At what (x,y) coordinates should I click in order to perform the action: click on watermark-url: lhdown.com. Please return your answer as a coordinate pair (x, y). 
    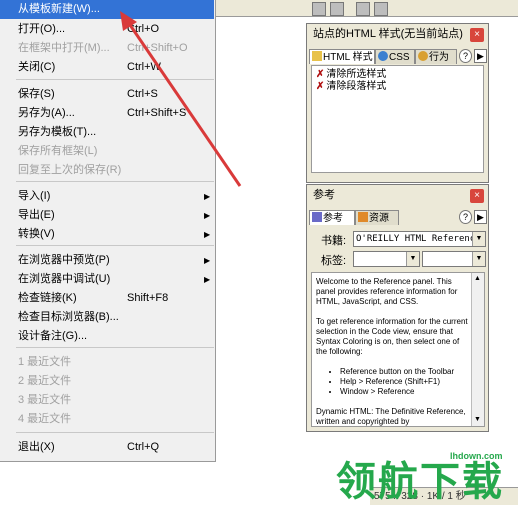
    Looking at the image, I should click on (476, 456).